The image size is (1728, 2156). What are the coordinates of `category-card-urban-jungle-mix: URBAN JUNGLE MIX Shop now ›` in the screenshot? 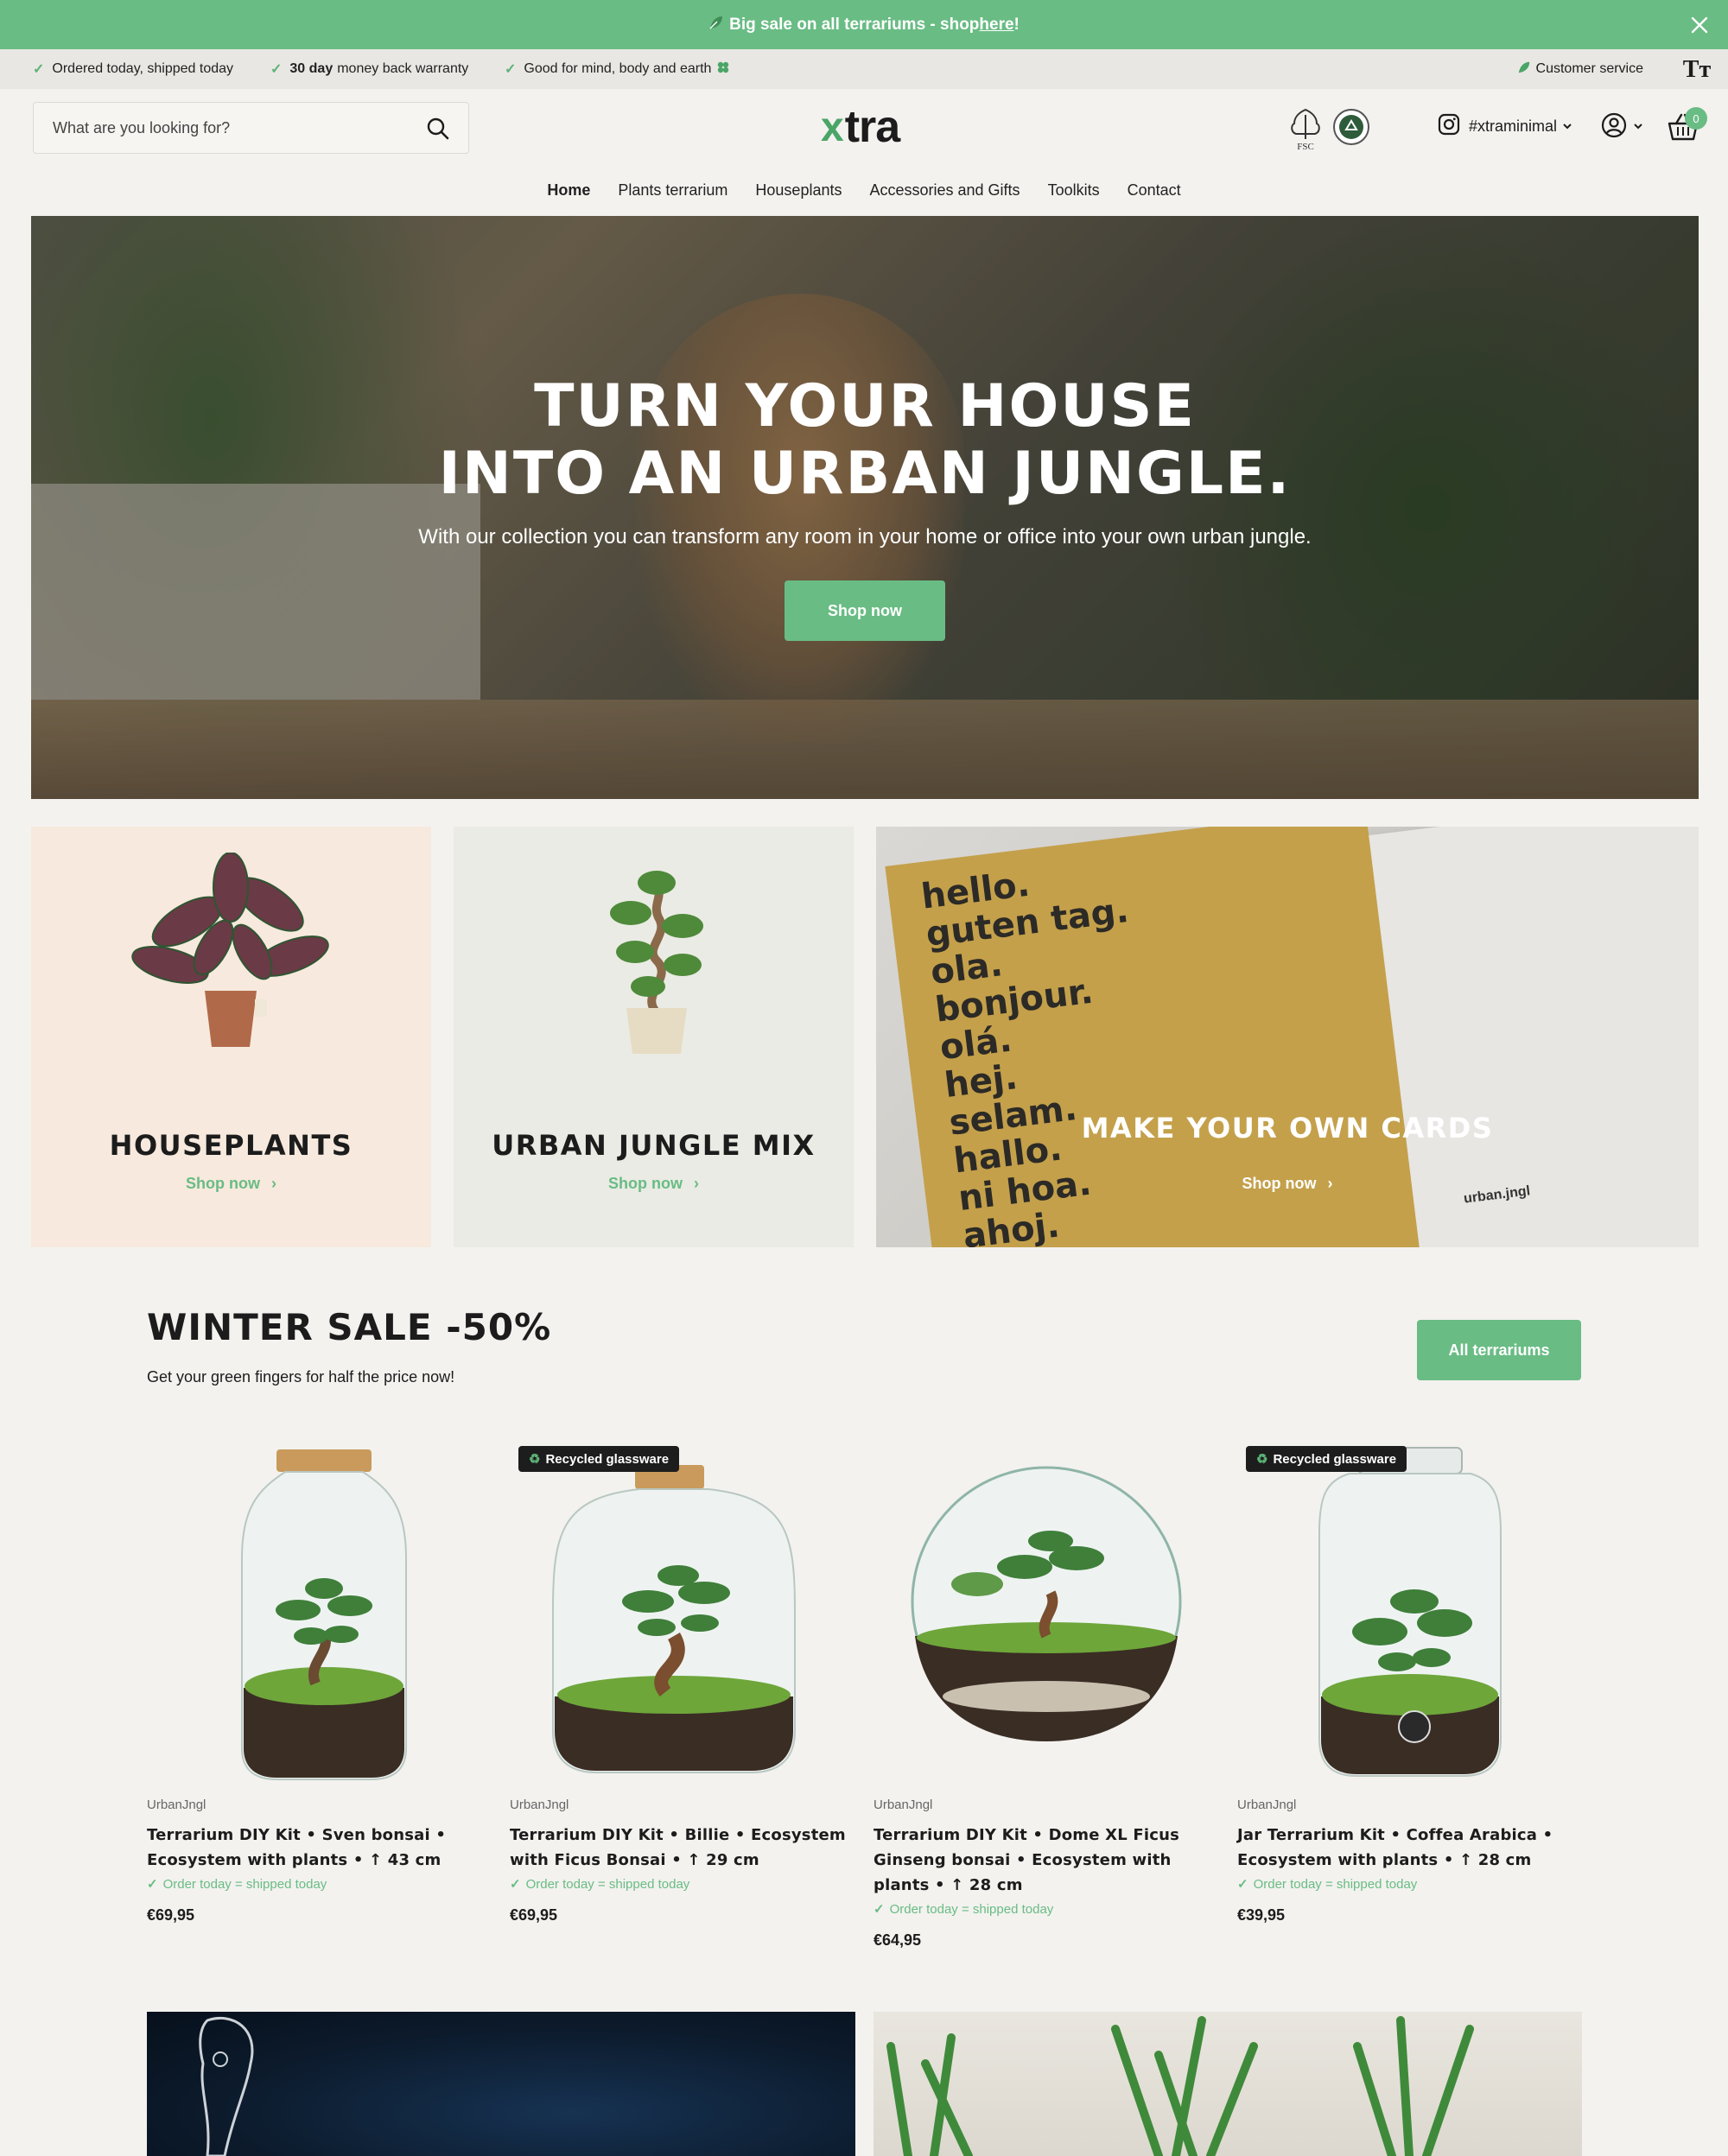 It's located at (654, 1037).